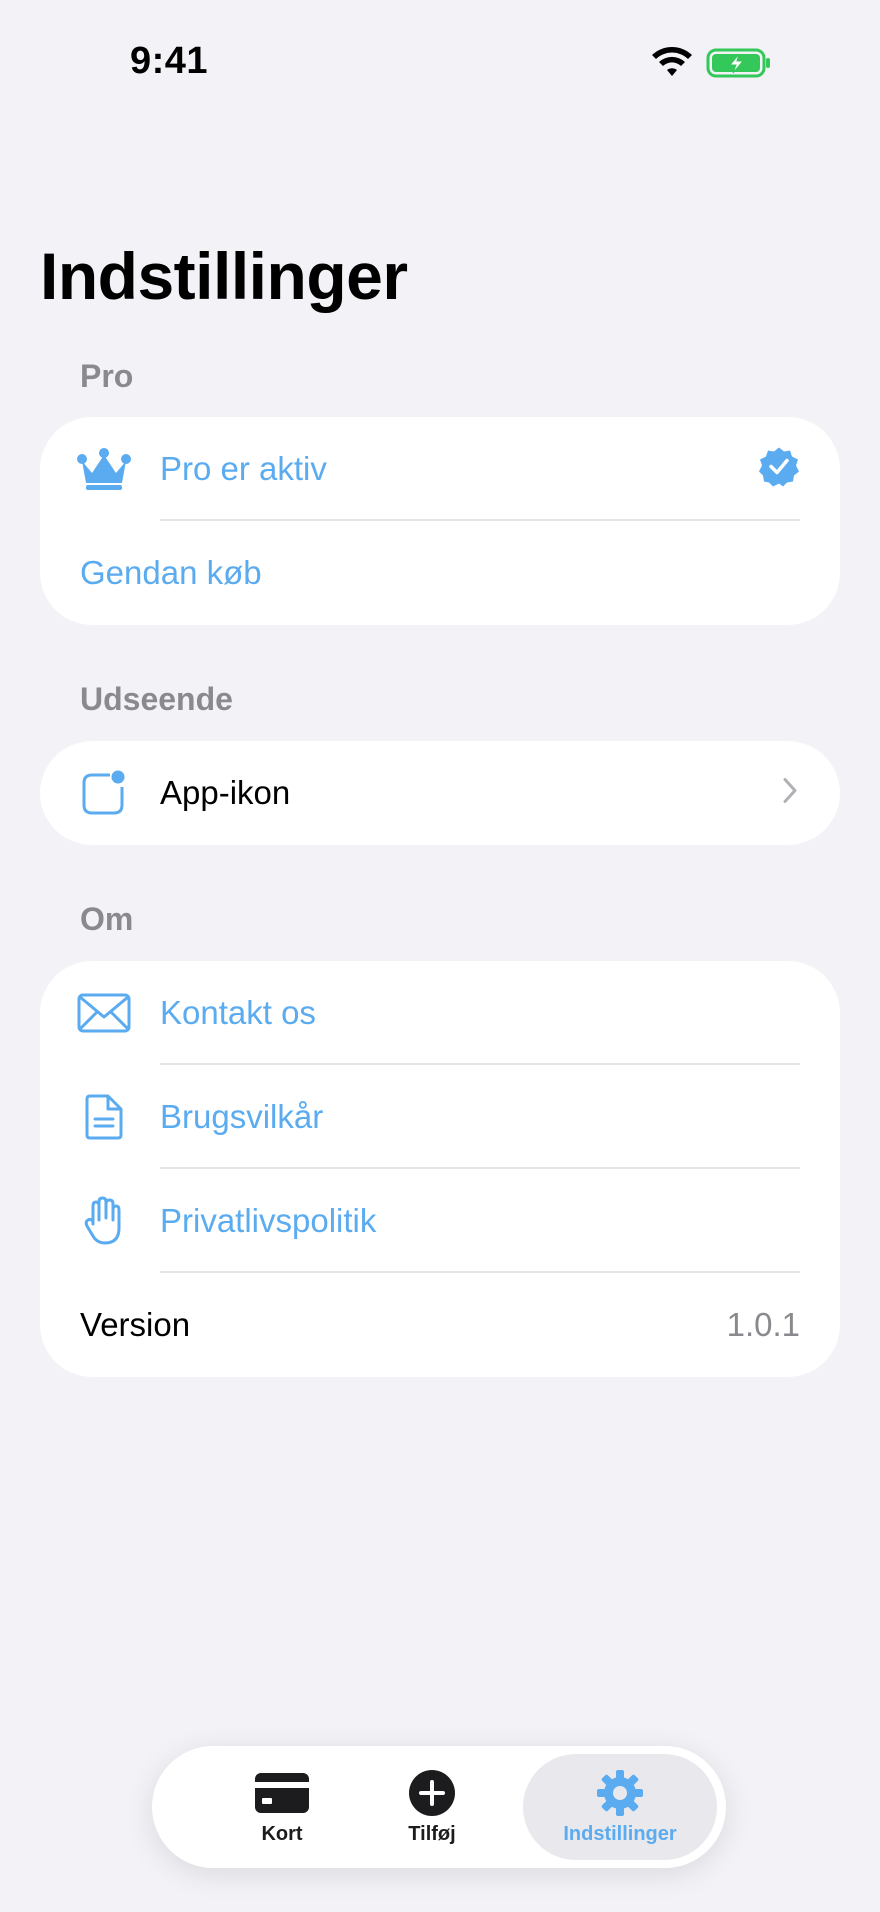 The height and width of the screenshot is (1912, 880). I want to click on credit-card-icon, so click(282, 1793).